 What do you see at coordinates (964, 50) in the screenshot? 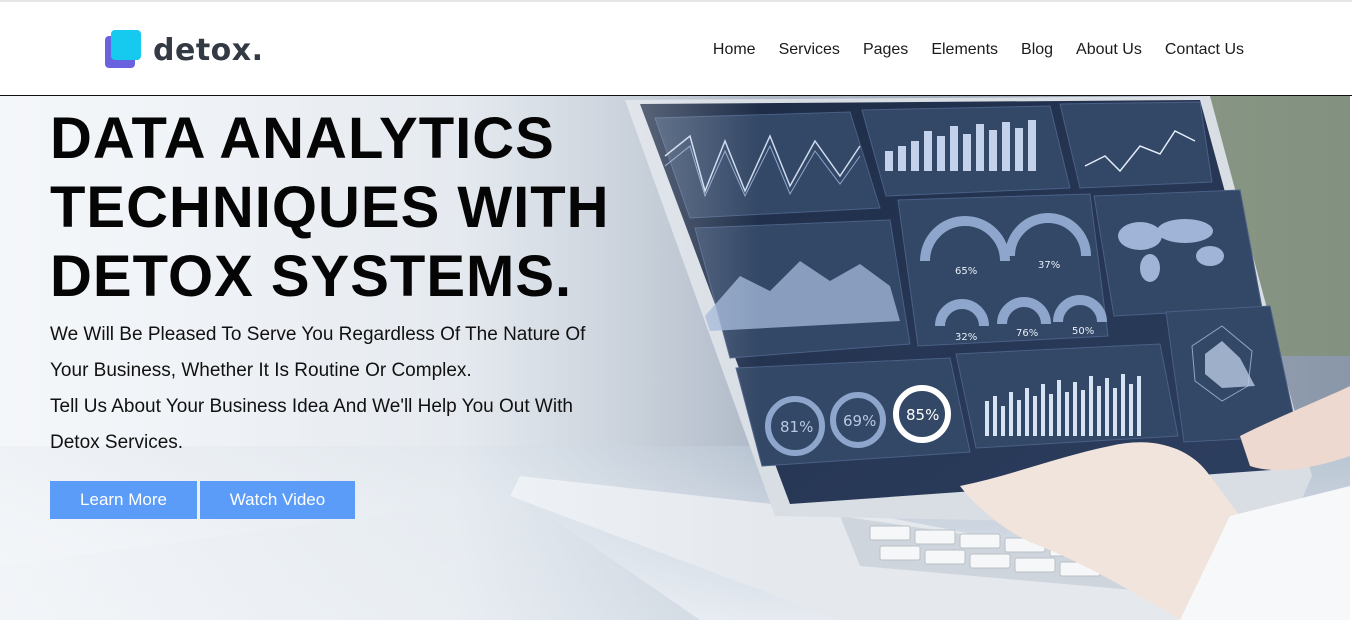
I see `nav-elements: Elements` at bounding box center [964, 50].